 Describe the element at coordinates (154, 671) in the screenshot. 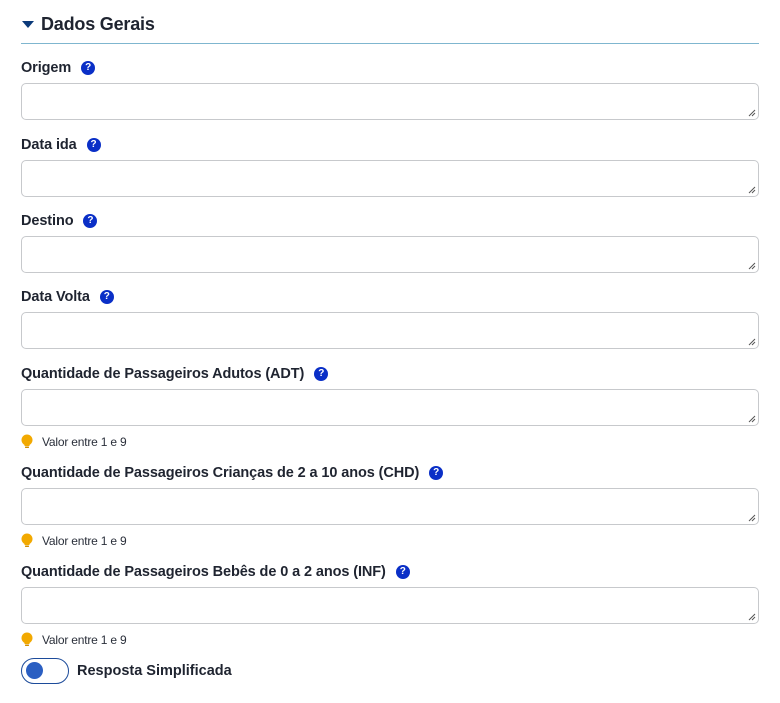

I see `toggle-label: Resposta Simplificada` at that location.